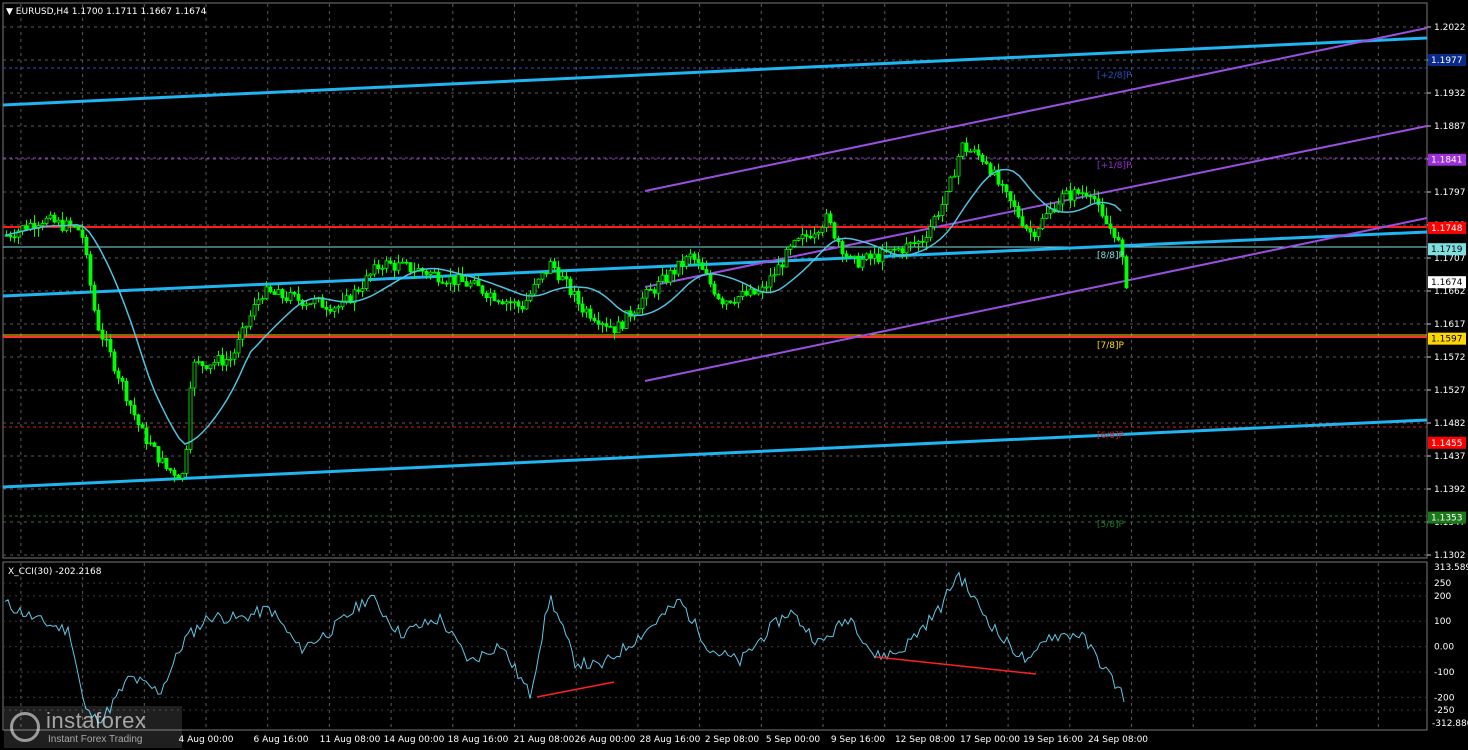  What do you see at coordinates (1450, 94) in the screenshot?
I see `price-tick: 1.1932` at bounding box center [1450, 94].